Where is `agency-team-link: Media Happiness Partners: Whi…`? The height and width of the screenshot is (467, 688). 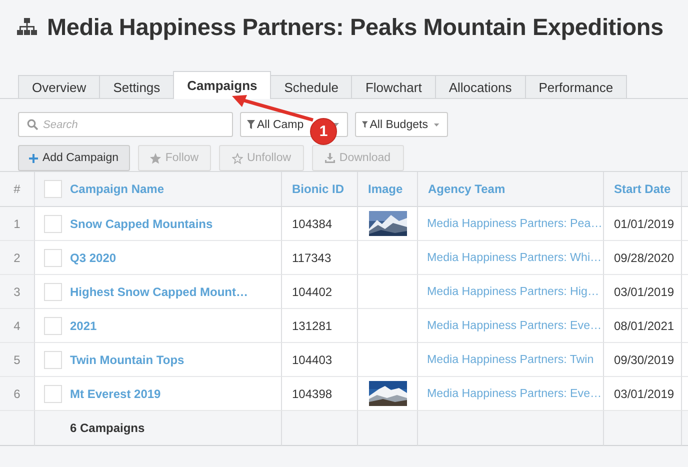
agency-team-link: Media Happiness Partners: Whi… is located at coordinates (514, 257).